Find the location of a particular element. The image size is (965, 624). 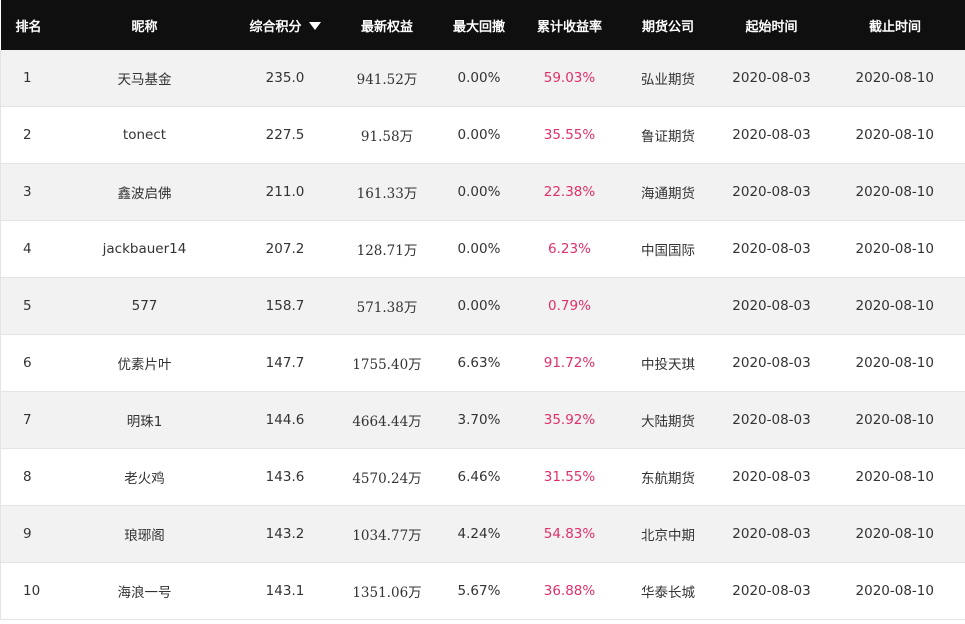

cell-score: 143.2 is located at coordinates (285, 534).